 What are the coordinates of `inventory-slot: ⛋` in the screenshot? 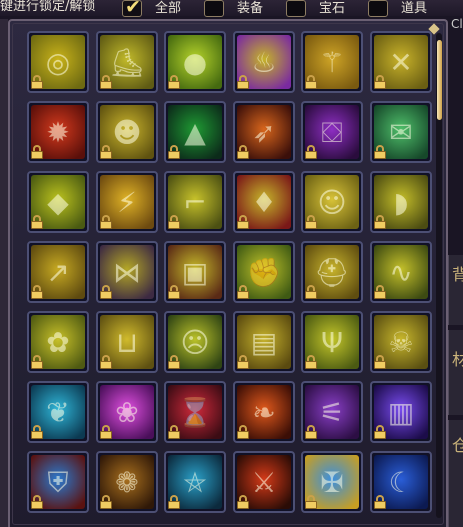 It's located at (332, 132).